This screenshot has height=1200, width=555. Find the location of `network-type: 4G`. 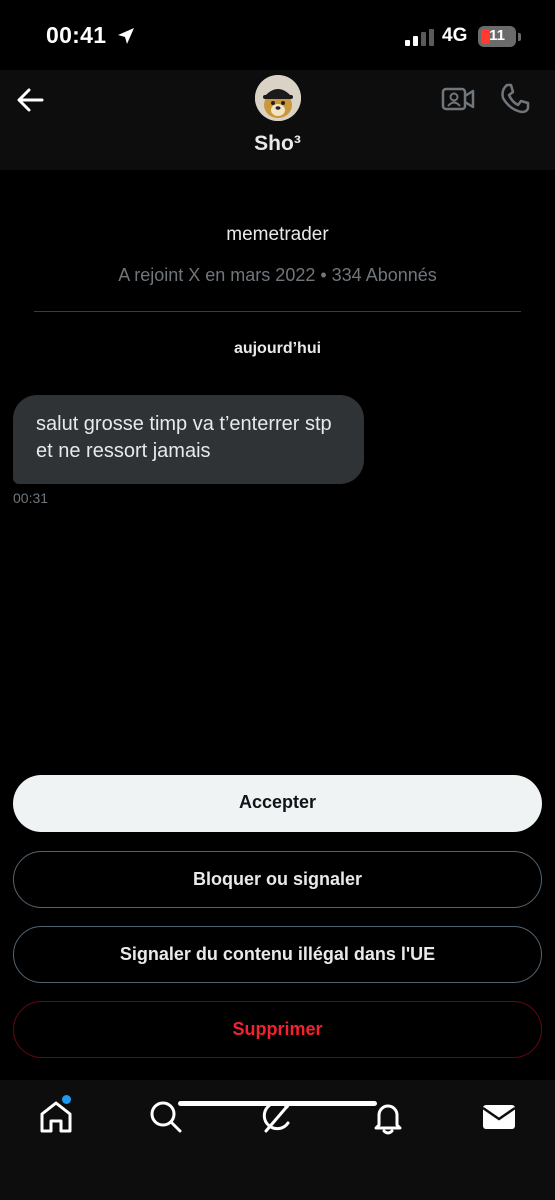

network-type: 4G is located at coordinates (455, 35).